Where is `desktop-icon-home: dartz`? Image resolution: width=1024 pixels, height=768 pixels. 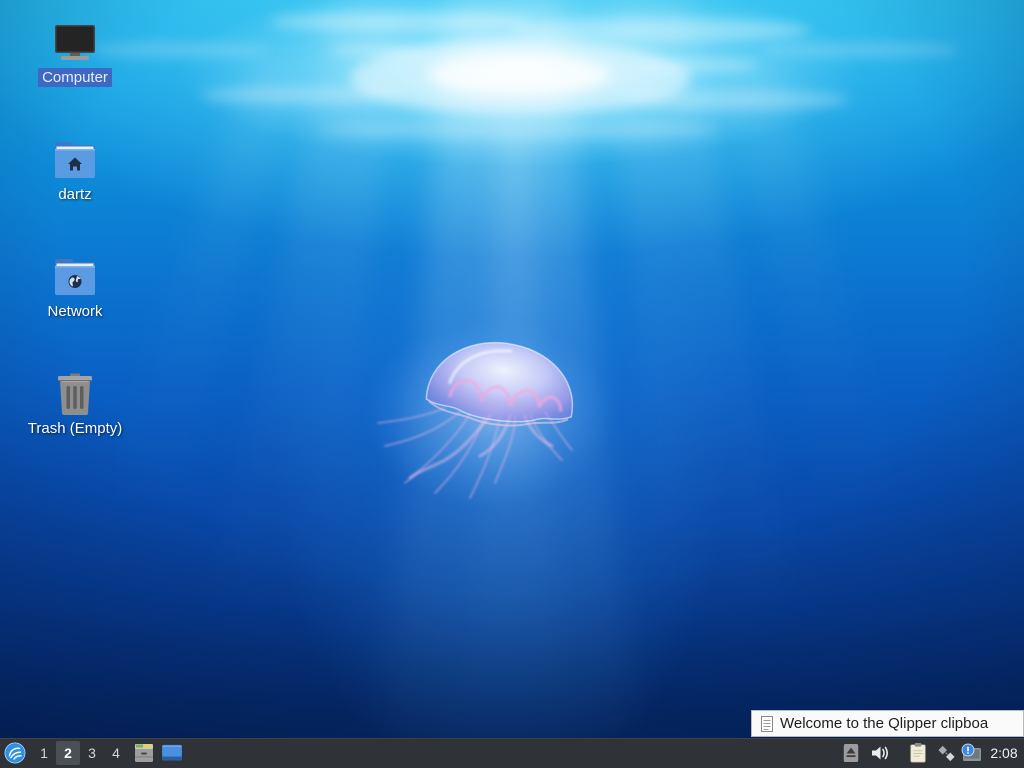 desktop-icon-home: dartz is located at coordinates (75, 171).